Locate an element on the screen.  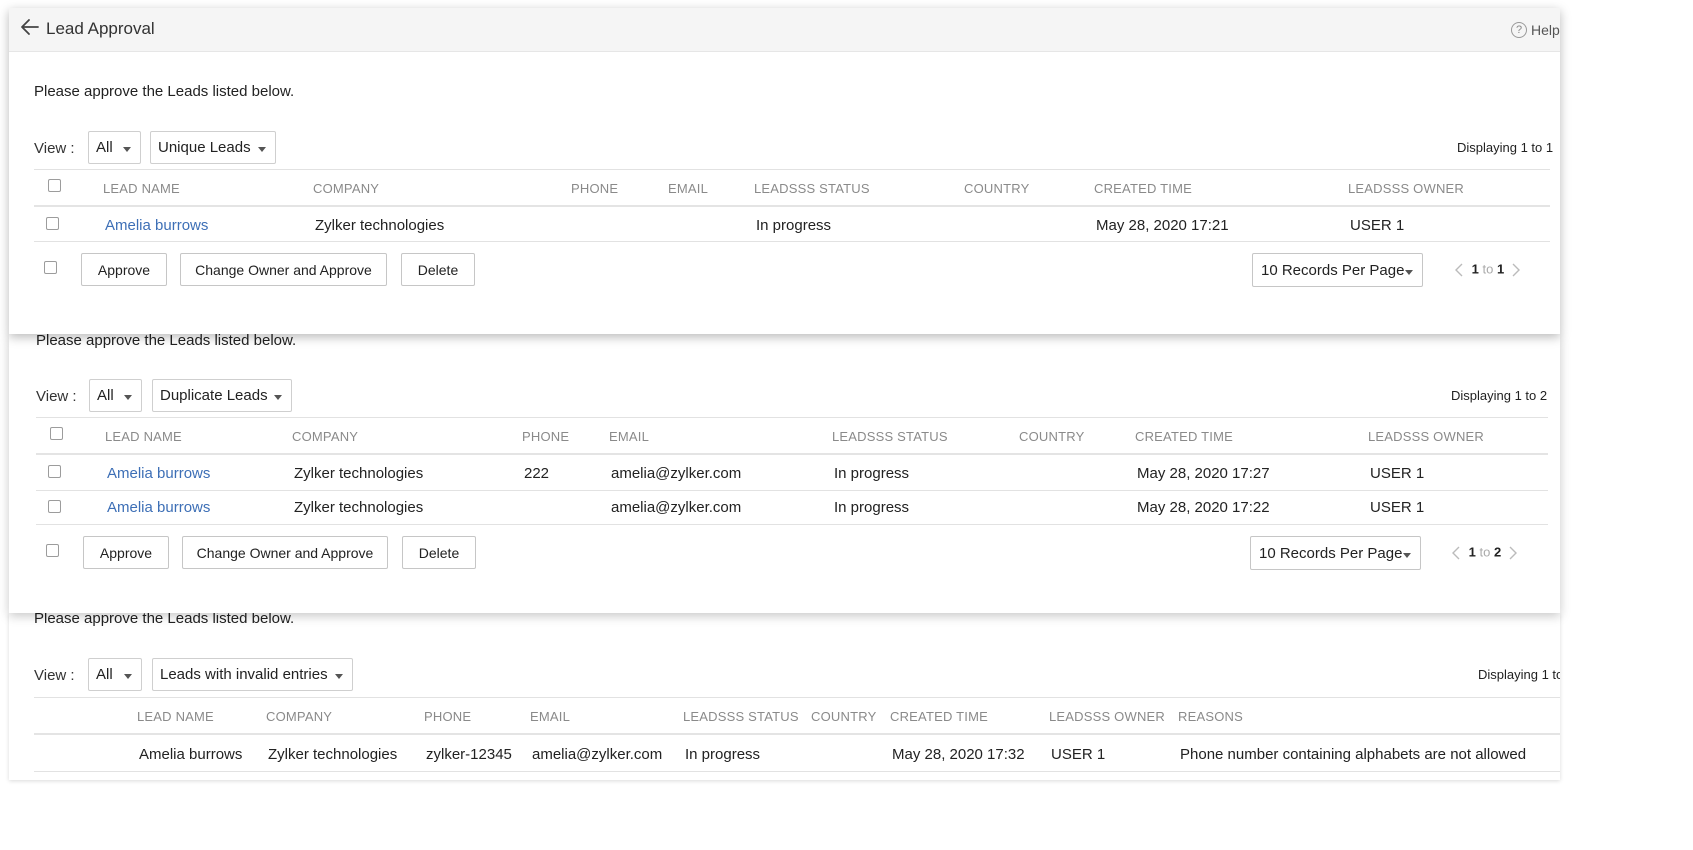
column-header-reasons: REASONS is located at coordinates (1210, 716).